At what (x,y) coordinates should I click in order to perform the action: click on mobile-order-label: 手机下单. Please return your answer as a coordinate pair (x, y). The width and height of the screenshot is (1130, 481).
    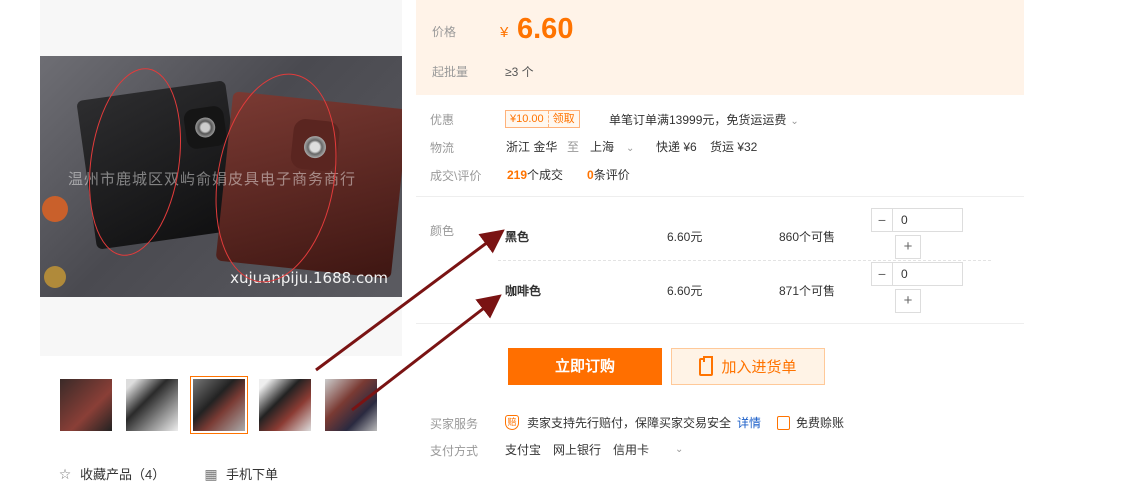
    Looking at the image, I should click on (252, 474).